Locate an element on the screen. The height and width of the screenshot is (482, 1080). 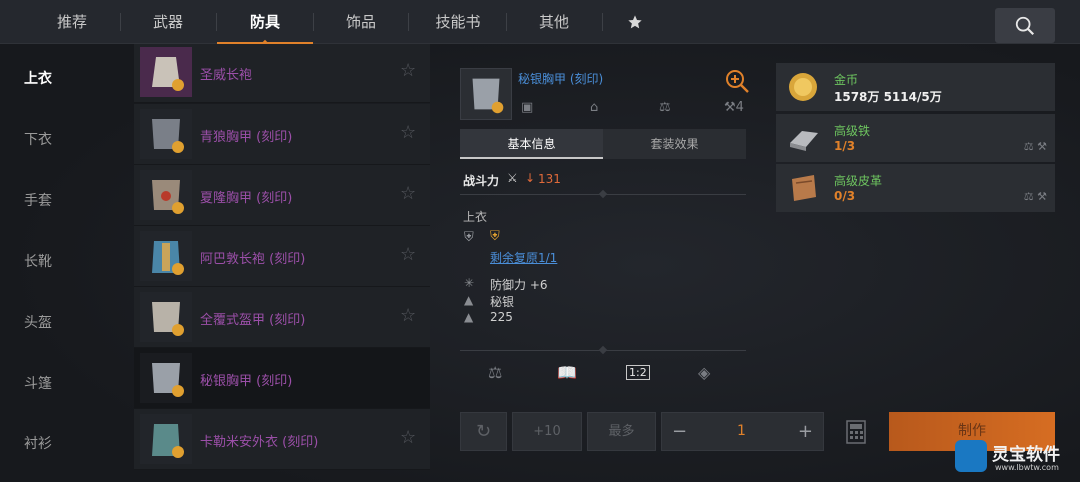
combat-power-value: 131 is located at coordinates (549, 179).